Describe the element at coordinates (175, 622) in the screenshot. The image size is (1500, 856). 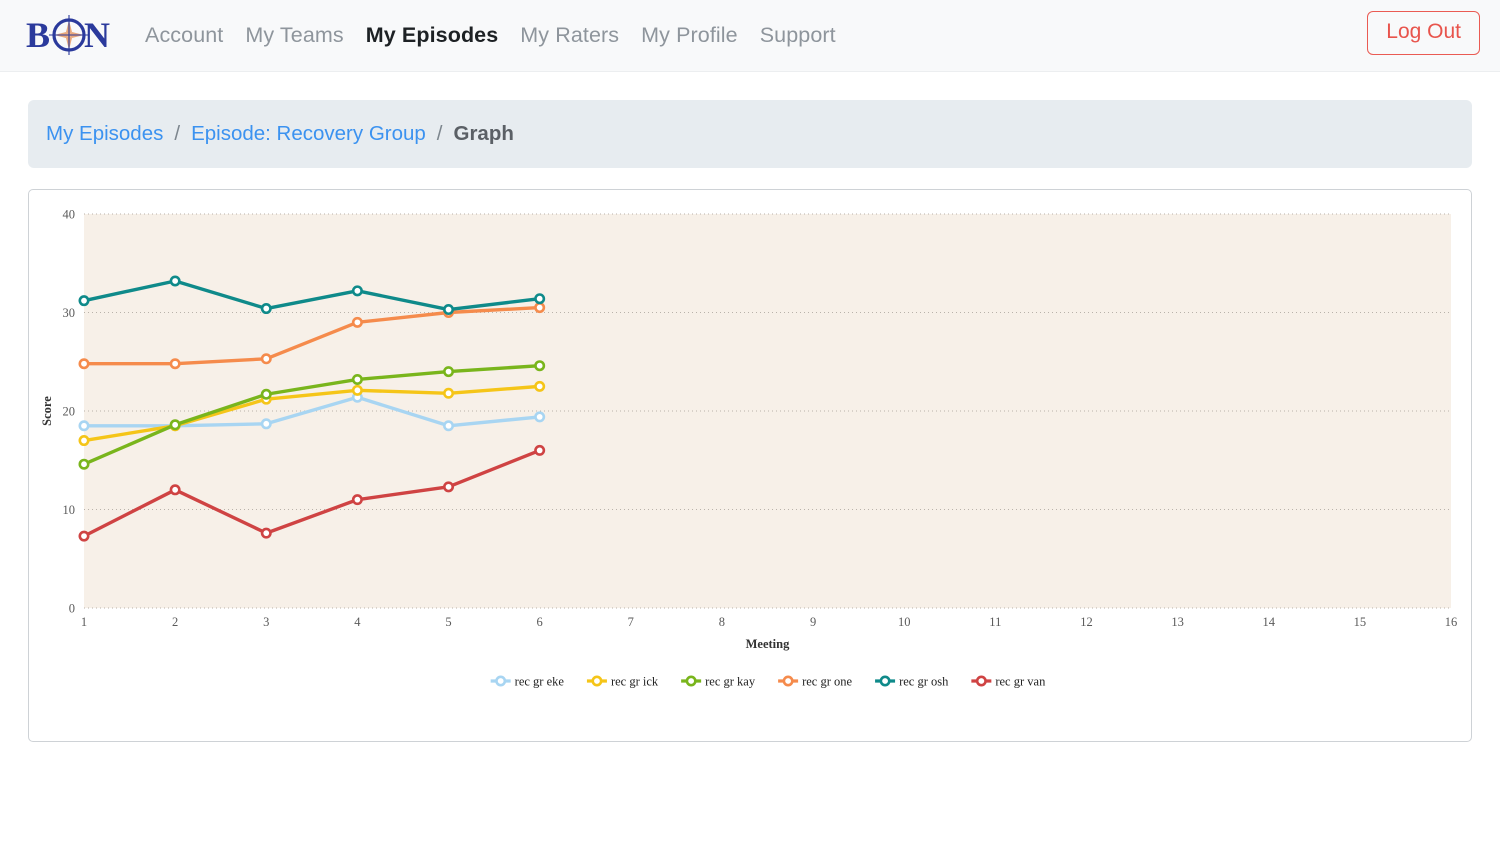
I see `x-tick-label: 2` at that location.